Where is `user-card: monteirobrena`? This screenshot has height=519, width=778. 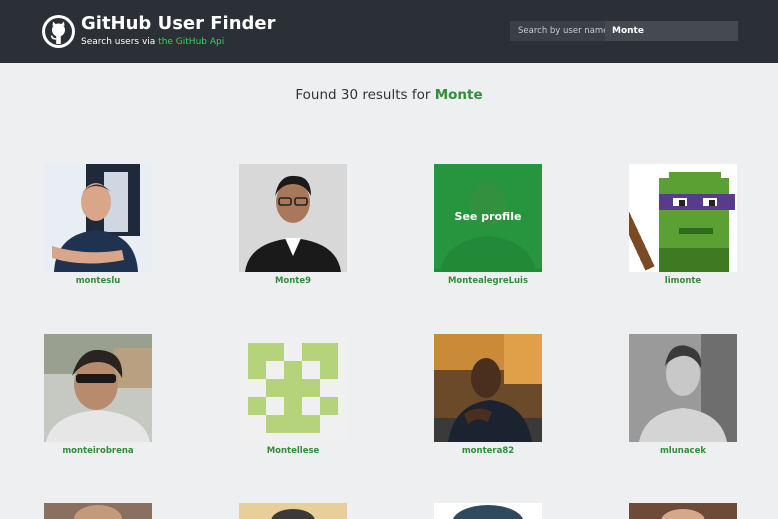
user-card: monteirobrena is located at coordinates (98, 395).